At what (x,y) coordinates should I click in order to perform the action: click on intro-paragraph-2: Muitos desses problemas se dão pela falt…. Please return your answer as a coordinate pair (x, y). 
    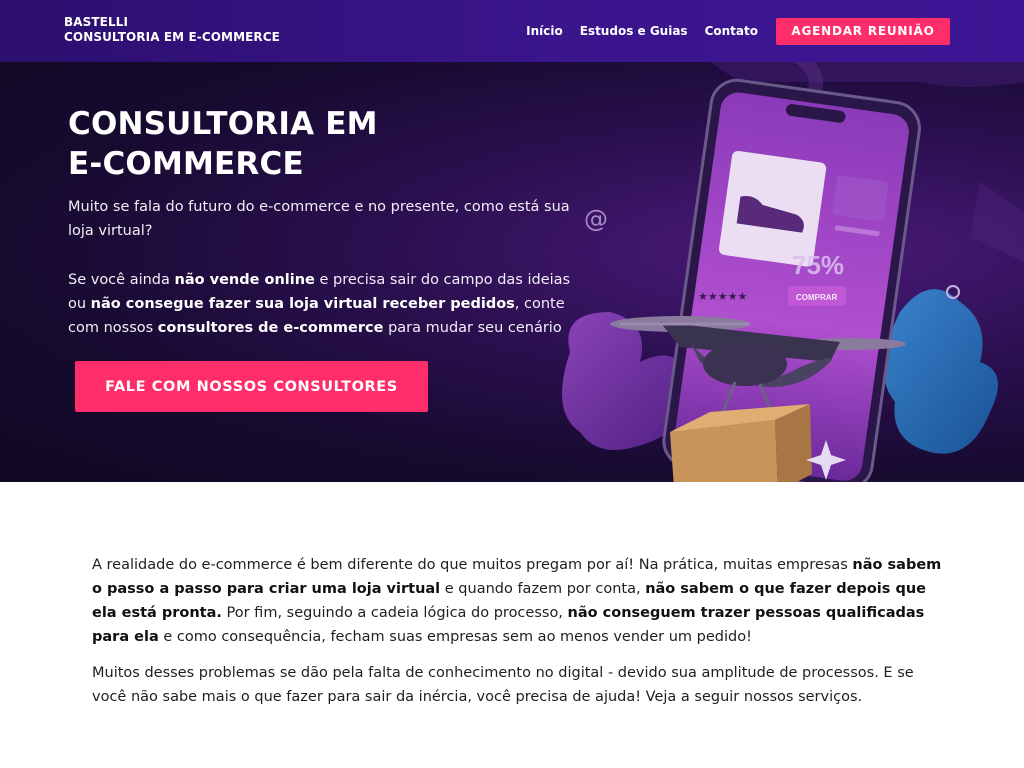
    Looking at the image, I should click on (503, 685).